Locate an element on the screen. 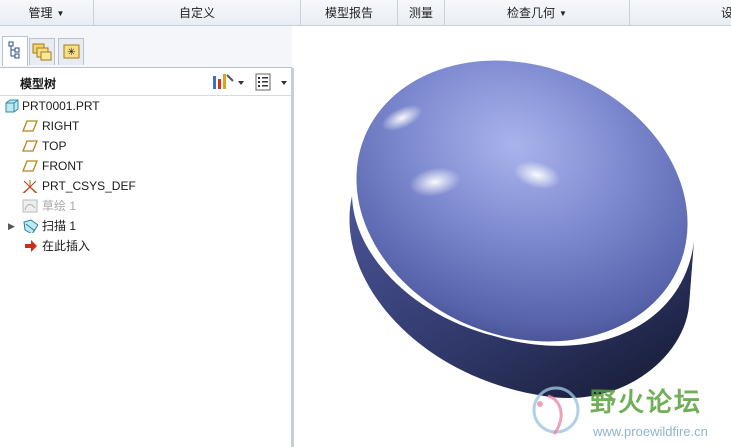 Image resolution: width=731 pixels, height=447 pixels. tree-item-csys: PRT_CSYS_DEF is located at coordinates (145, 186).